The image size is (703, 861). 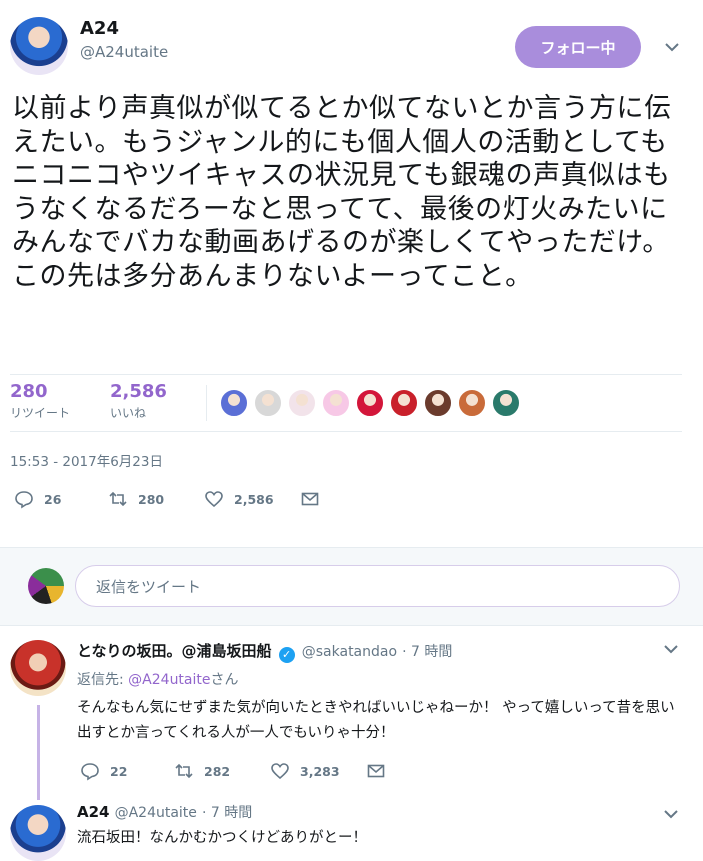 What do you see at coordinates (124, 28) in the screenshot?
I see `author-name: A24` at bounding box center [124, 28].